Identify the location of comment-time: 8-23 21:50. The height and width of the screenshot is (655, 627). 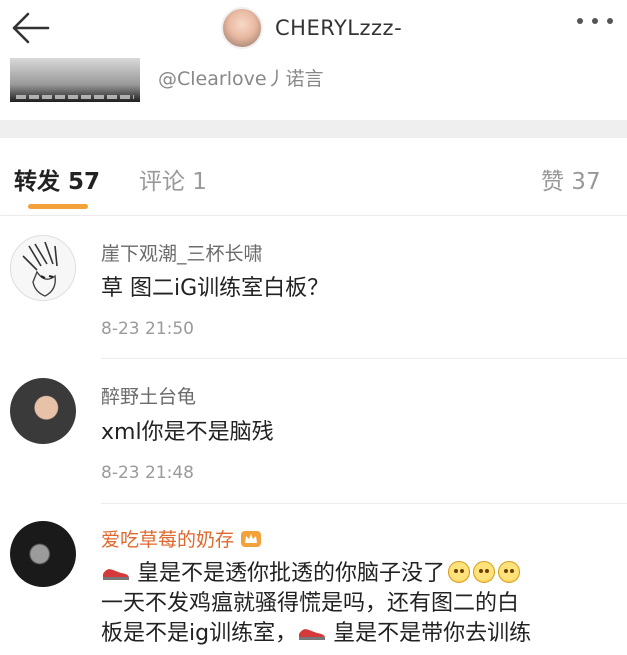
(147, 329).